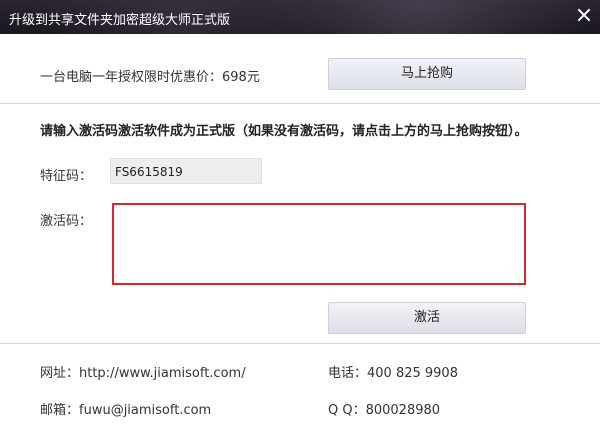 The height and width of the screenshot is (424, 600). What do you see at coordinates (584, 15) in the screenshot?
I see `close-icon` at bounding box center [584, 15].